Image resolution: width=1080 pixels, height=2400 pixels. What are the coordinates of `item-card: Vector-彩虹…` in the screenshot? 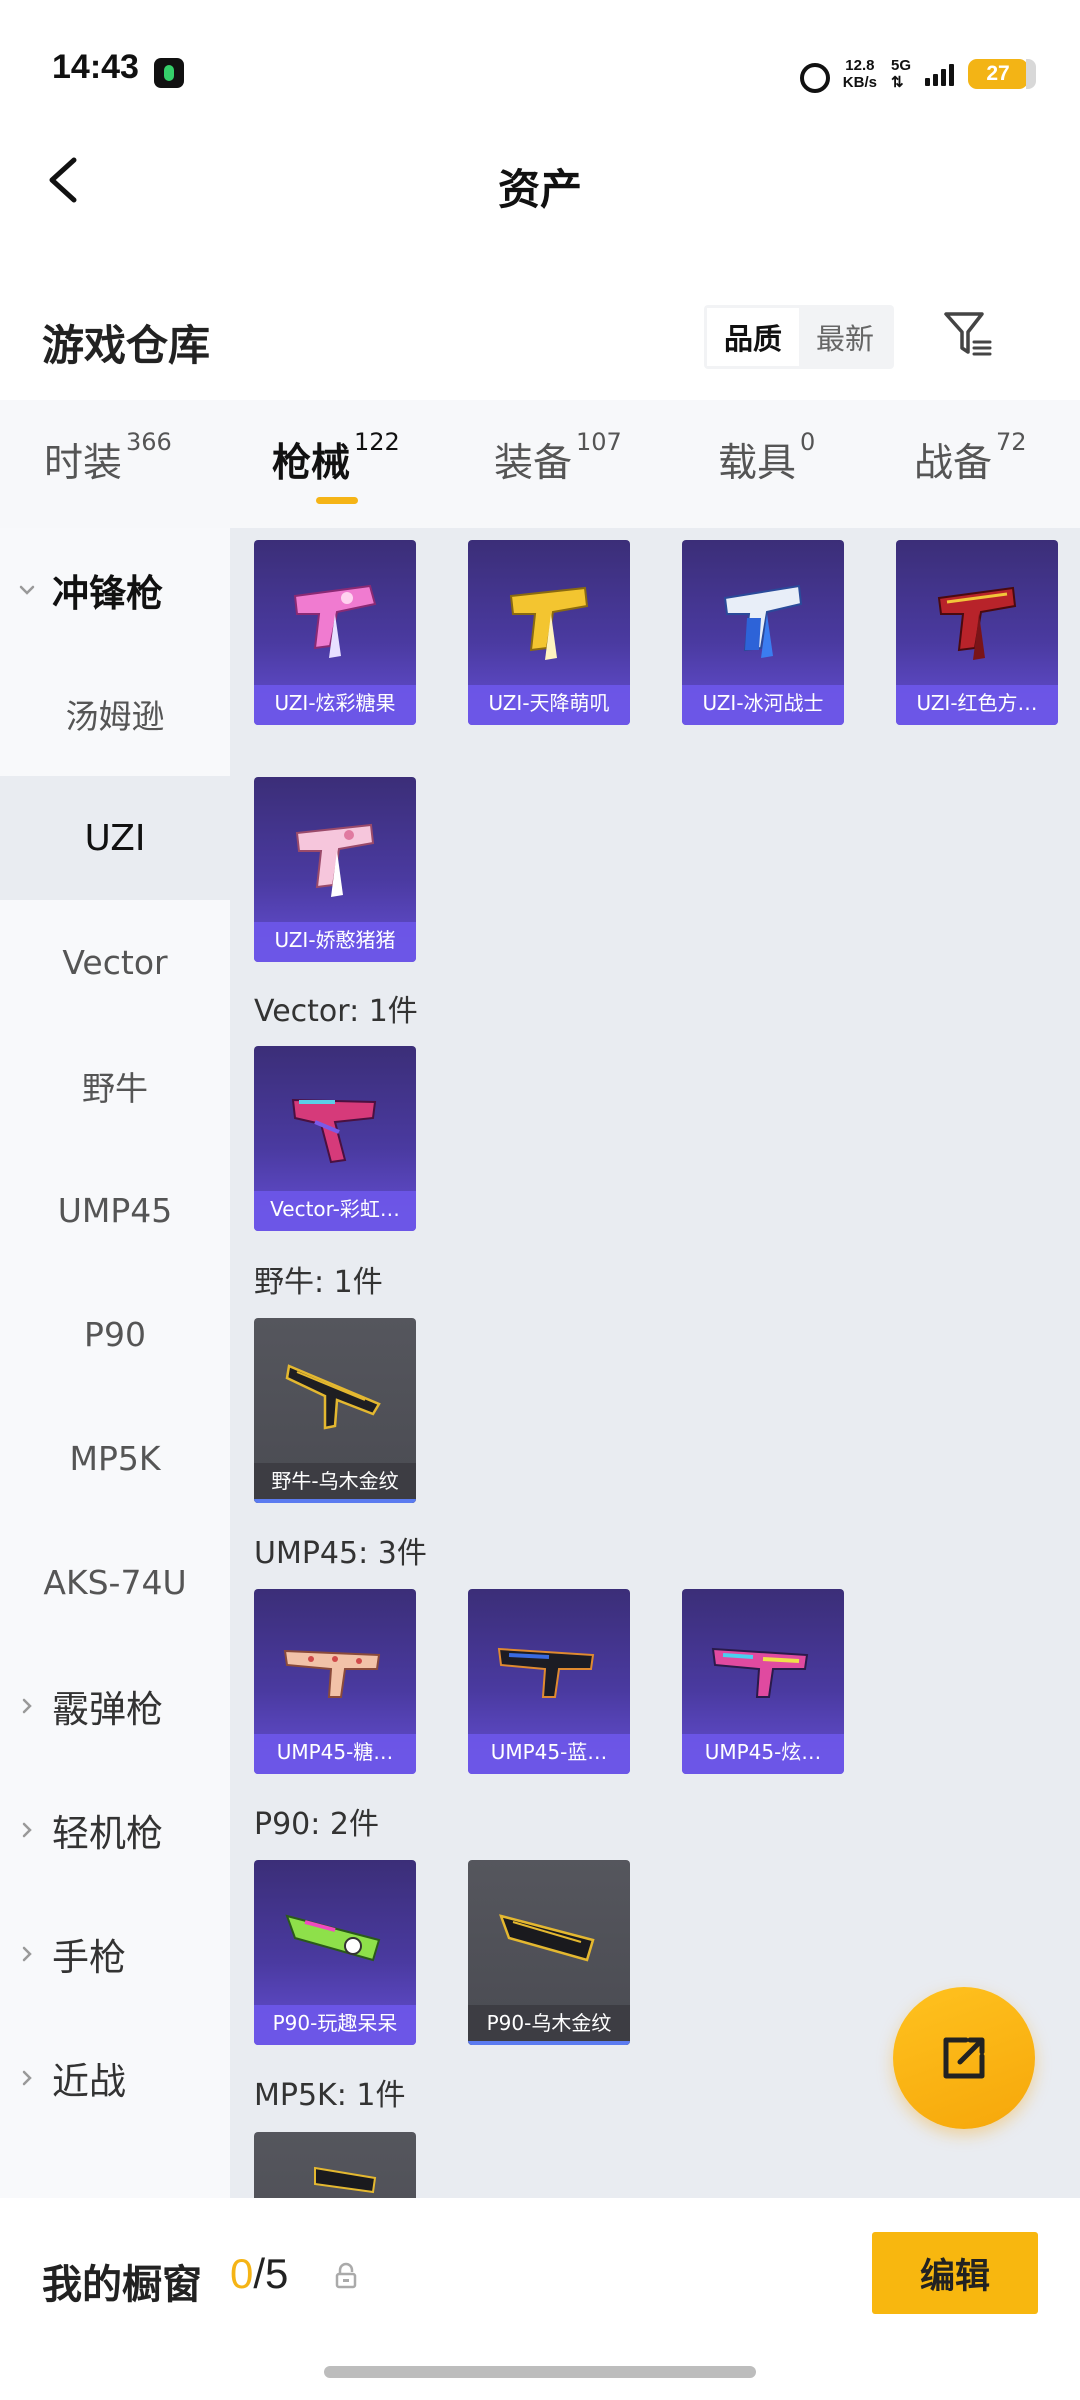 It's located at (335, 1138).